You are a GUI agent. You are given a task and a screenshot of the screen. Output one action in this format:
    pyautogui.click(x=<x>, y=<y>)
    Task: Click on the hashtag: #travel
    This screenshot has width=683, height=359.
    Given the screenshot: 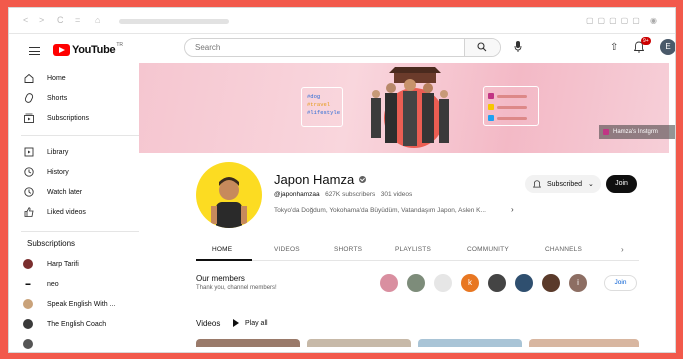 What is the action you would take?
    pyautogui.click(x=319, y=104)
    